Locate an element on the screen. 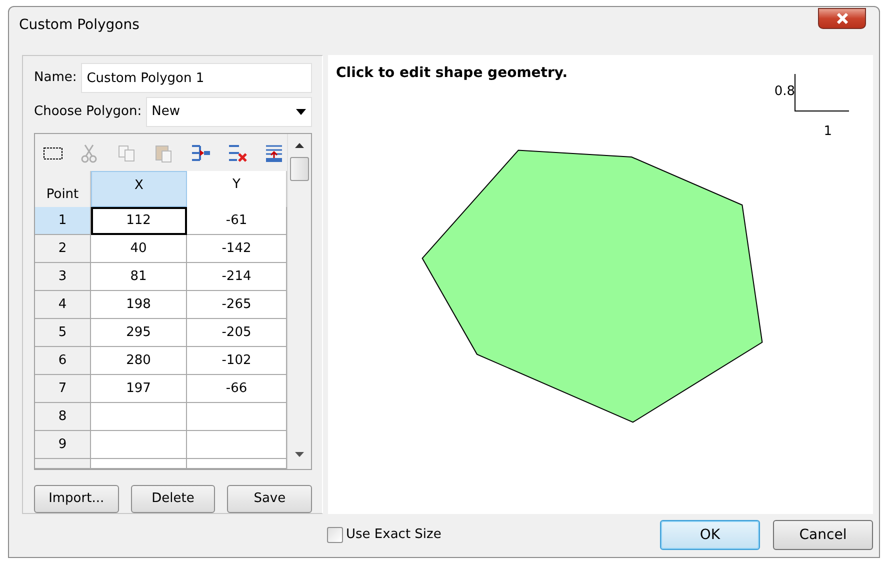 This screenshot has width=883, height=562. row-header: 9 is located at coordinates (63, 445).